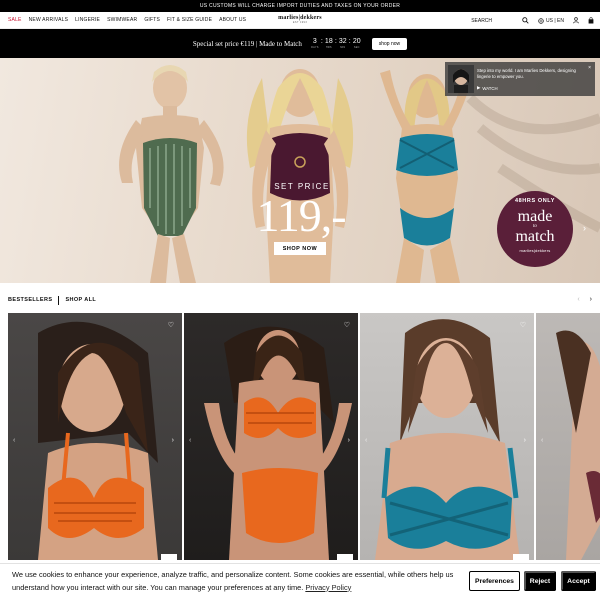 The width and height of the screenshot is (600, 600). I want to click on close-icon: ×, so click(589, 68).